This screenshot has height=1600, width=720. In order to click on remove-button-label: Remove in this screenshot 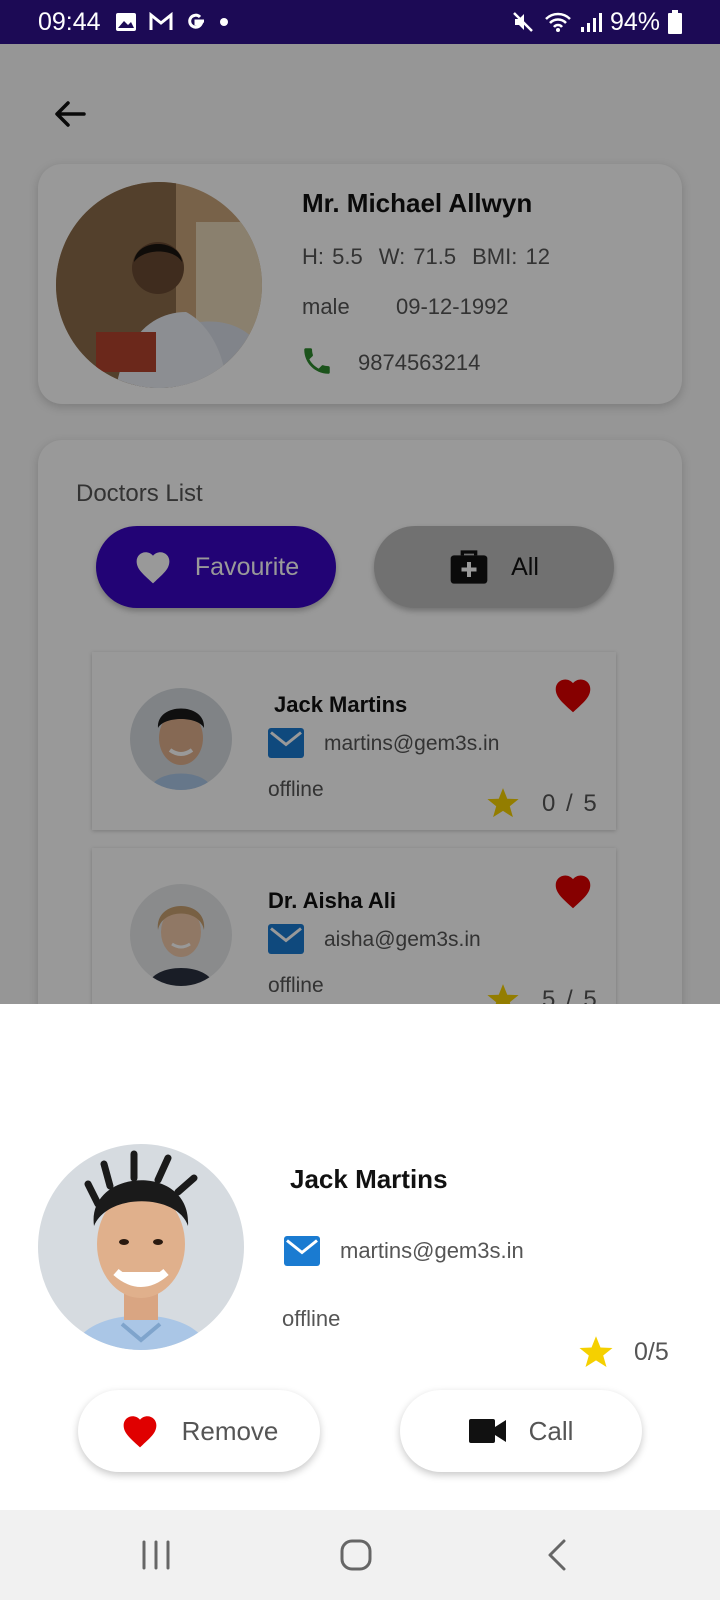, I will do `click(230, 1430)`.